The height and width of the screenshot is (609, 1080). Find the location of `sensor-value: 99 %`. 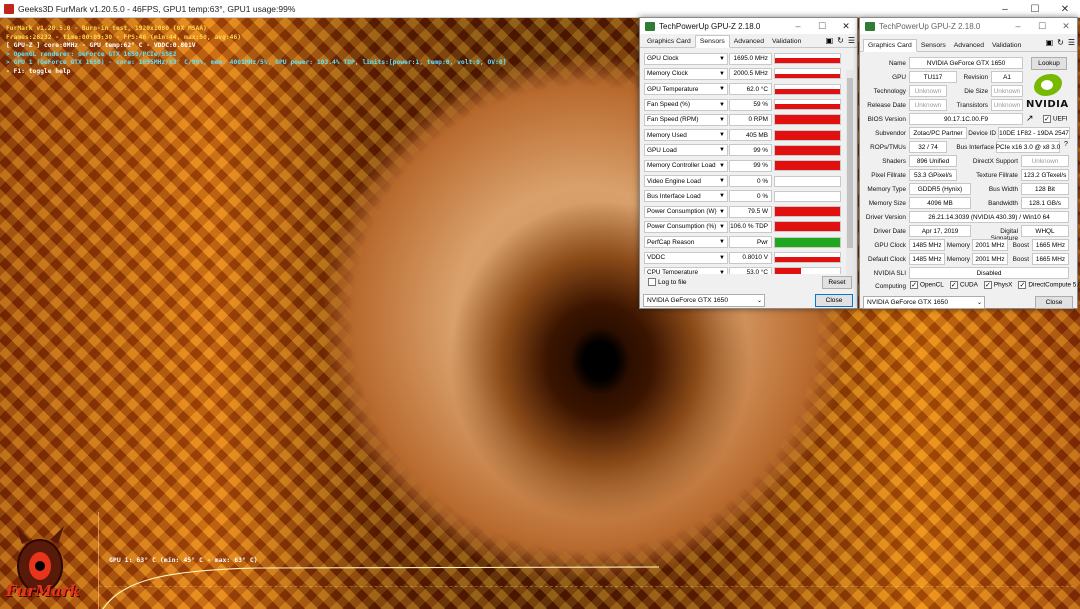

sensor-value: 99 % is located at coordinates (750, 165).